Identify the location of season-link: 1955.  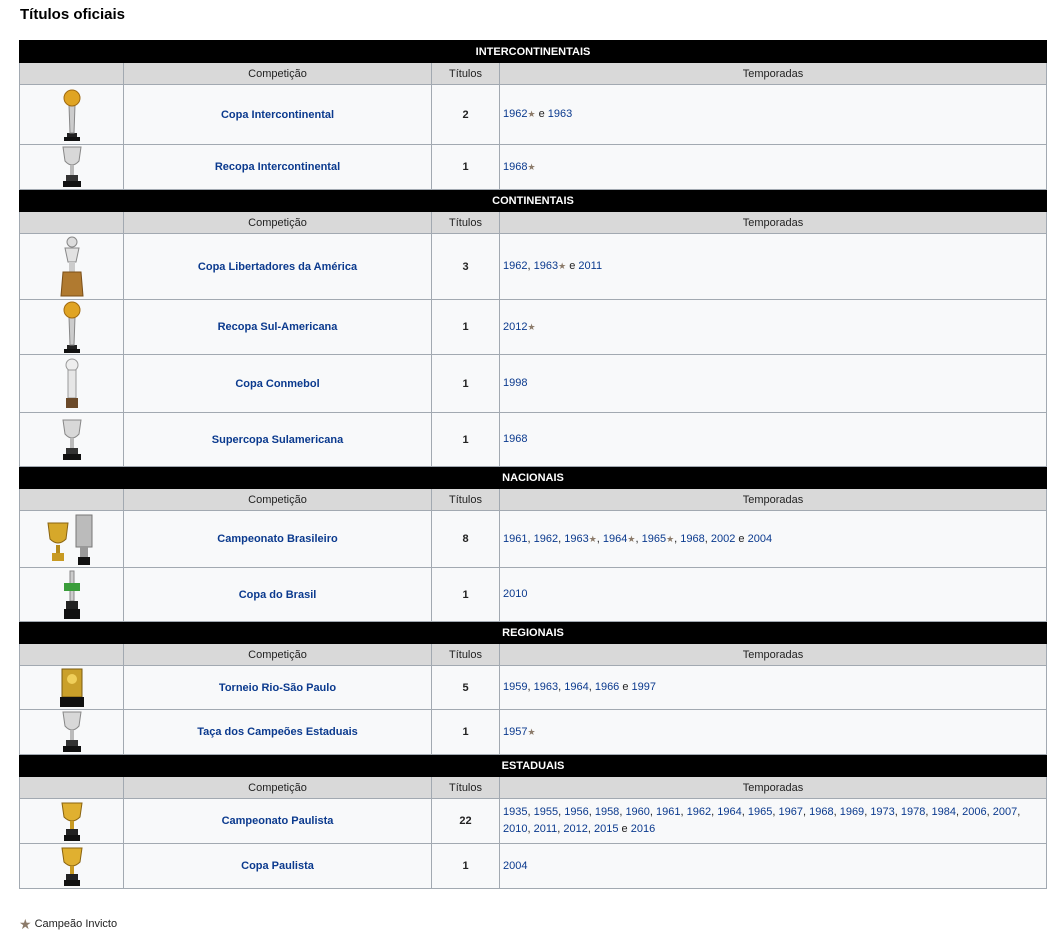
(546, 812).